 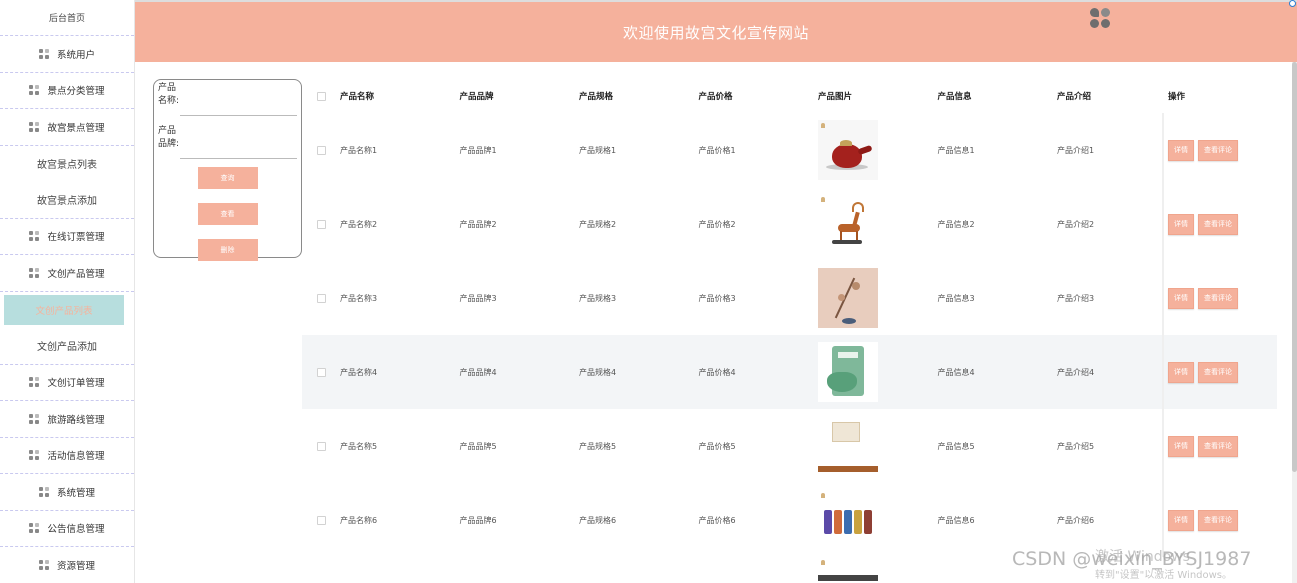 I want to click on cell-intro: 产品介绍6, so click(x=1076, y=520).